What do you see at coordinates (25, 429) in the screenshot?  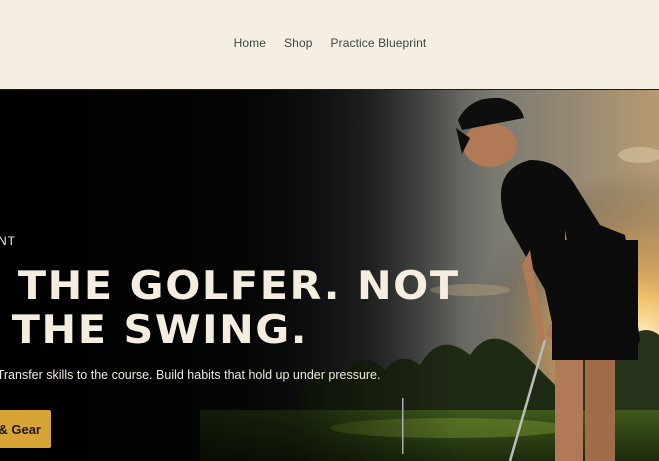 I see `shop-gear-button: & Gear` at bounding box center [25, 429].